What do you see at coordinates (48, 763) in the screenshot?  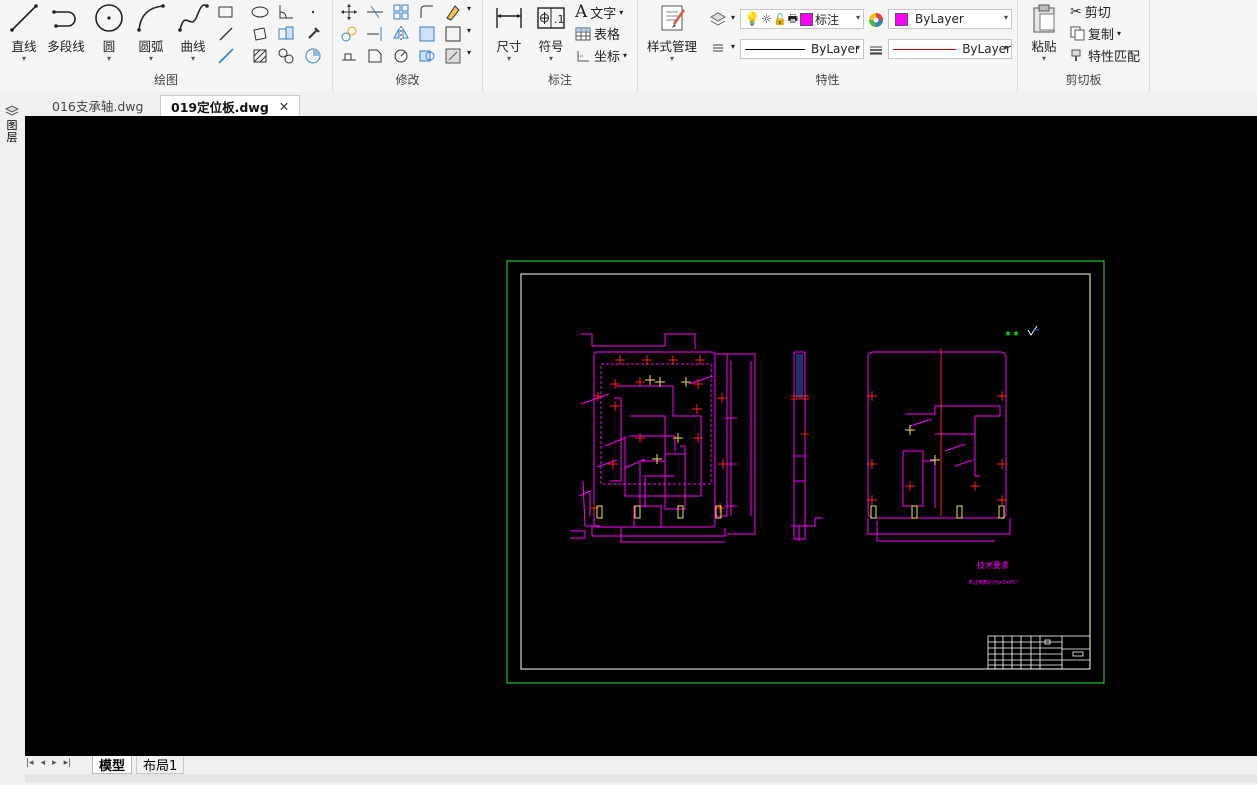 I see `layout-nav: |◂ ◂ ▸ ▸|` at bounding box center [48, 763].